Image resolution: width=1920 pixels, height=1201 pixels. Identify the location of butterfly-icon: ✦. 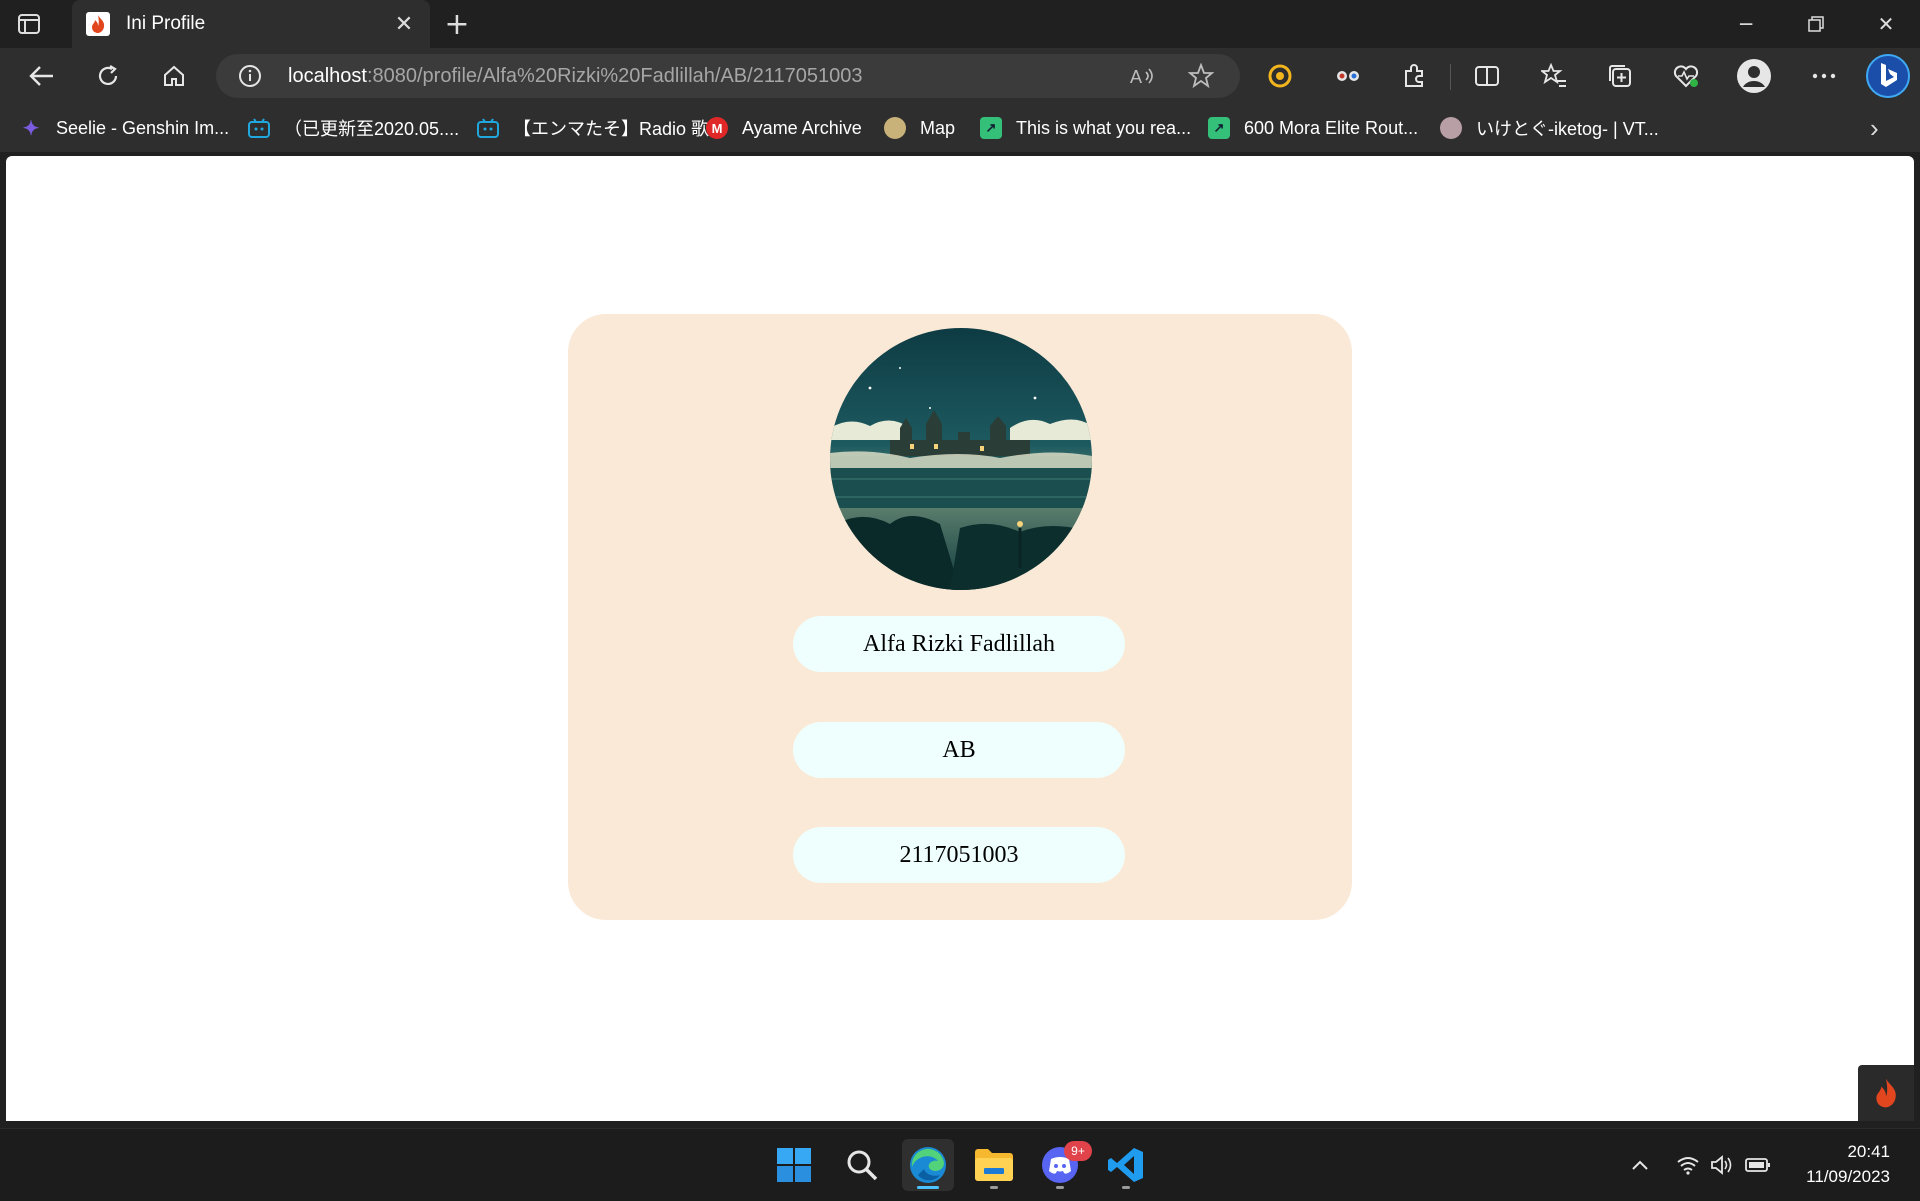
(31, 128).